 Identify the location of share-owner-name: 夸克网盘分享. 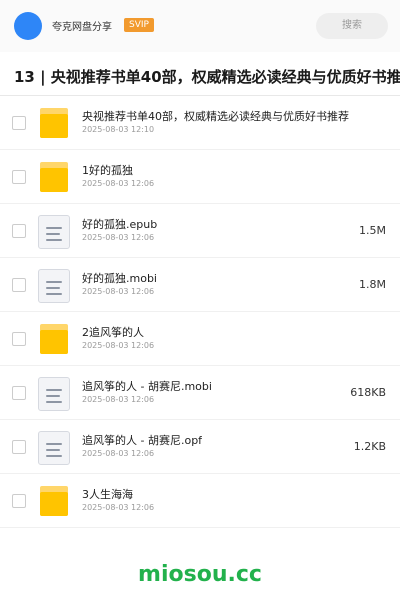
(82, 27).